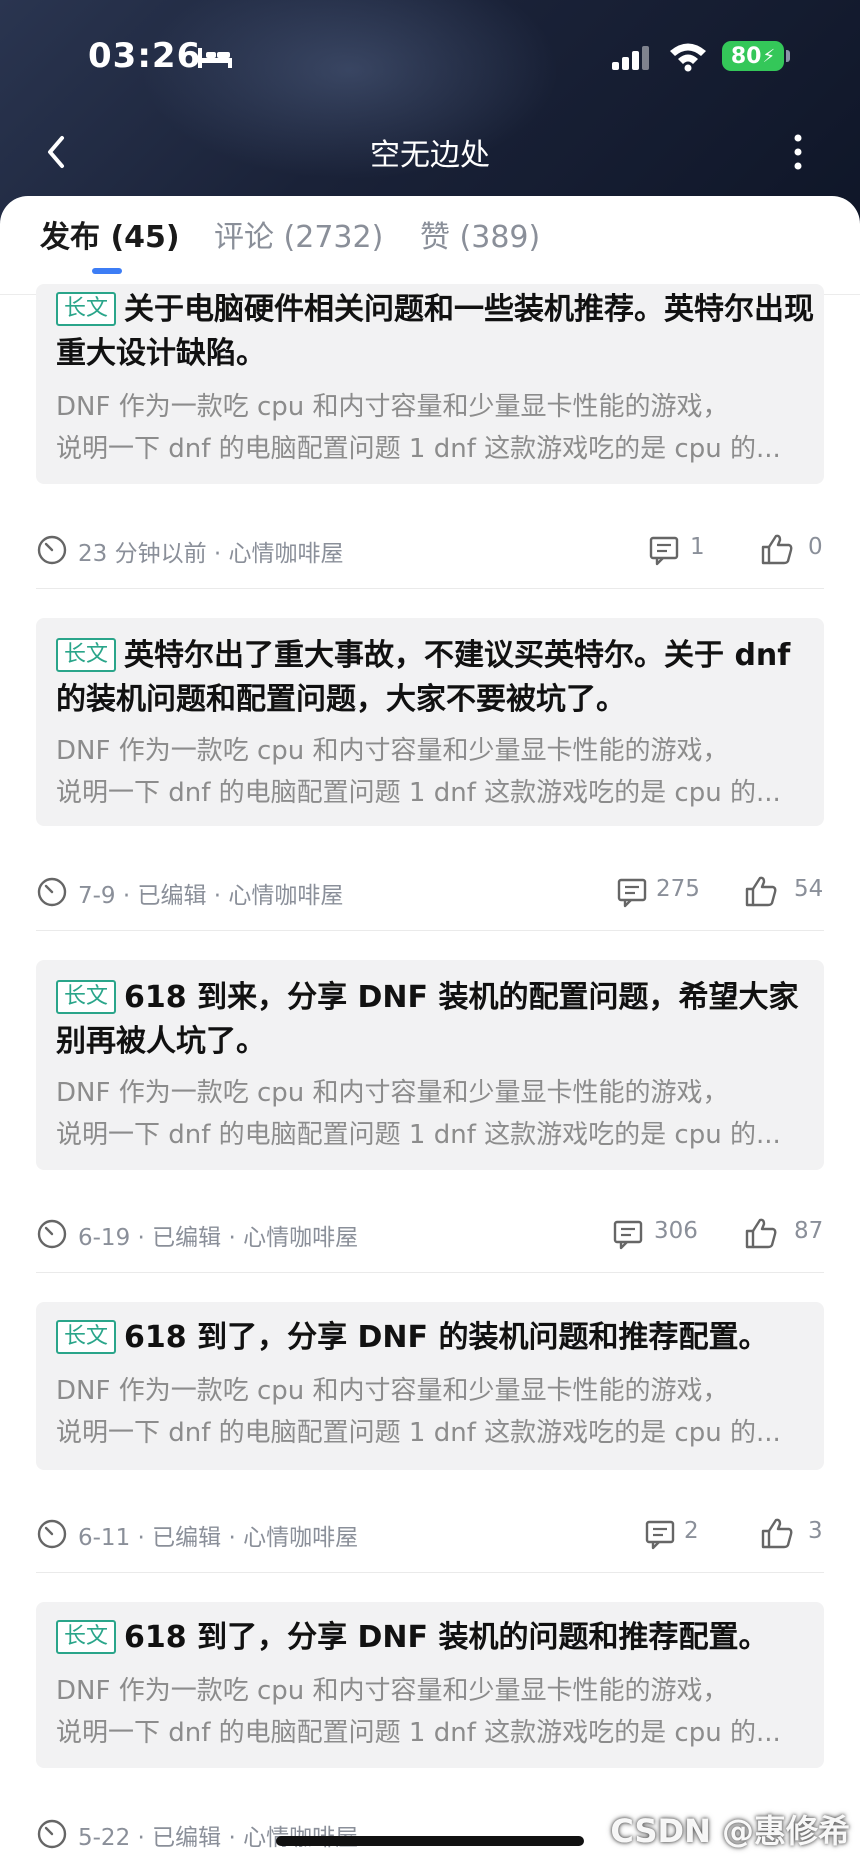 Image resolution: width=860 pixels, height=1864 pixels. I want to click on post-title-text: 618 到了，分享 DNF 的装机问题和推荐配置。, so click(446, 1337).